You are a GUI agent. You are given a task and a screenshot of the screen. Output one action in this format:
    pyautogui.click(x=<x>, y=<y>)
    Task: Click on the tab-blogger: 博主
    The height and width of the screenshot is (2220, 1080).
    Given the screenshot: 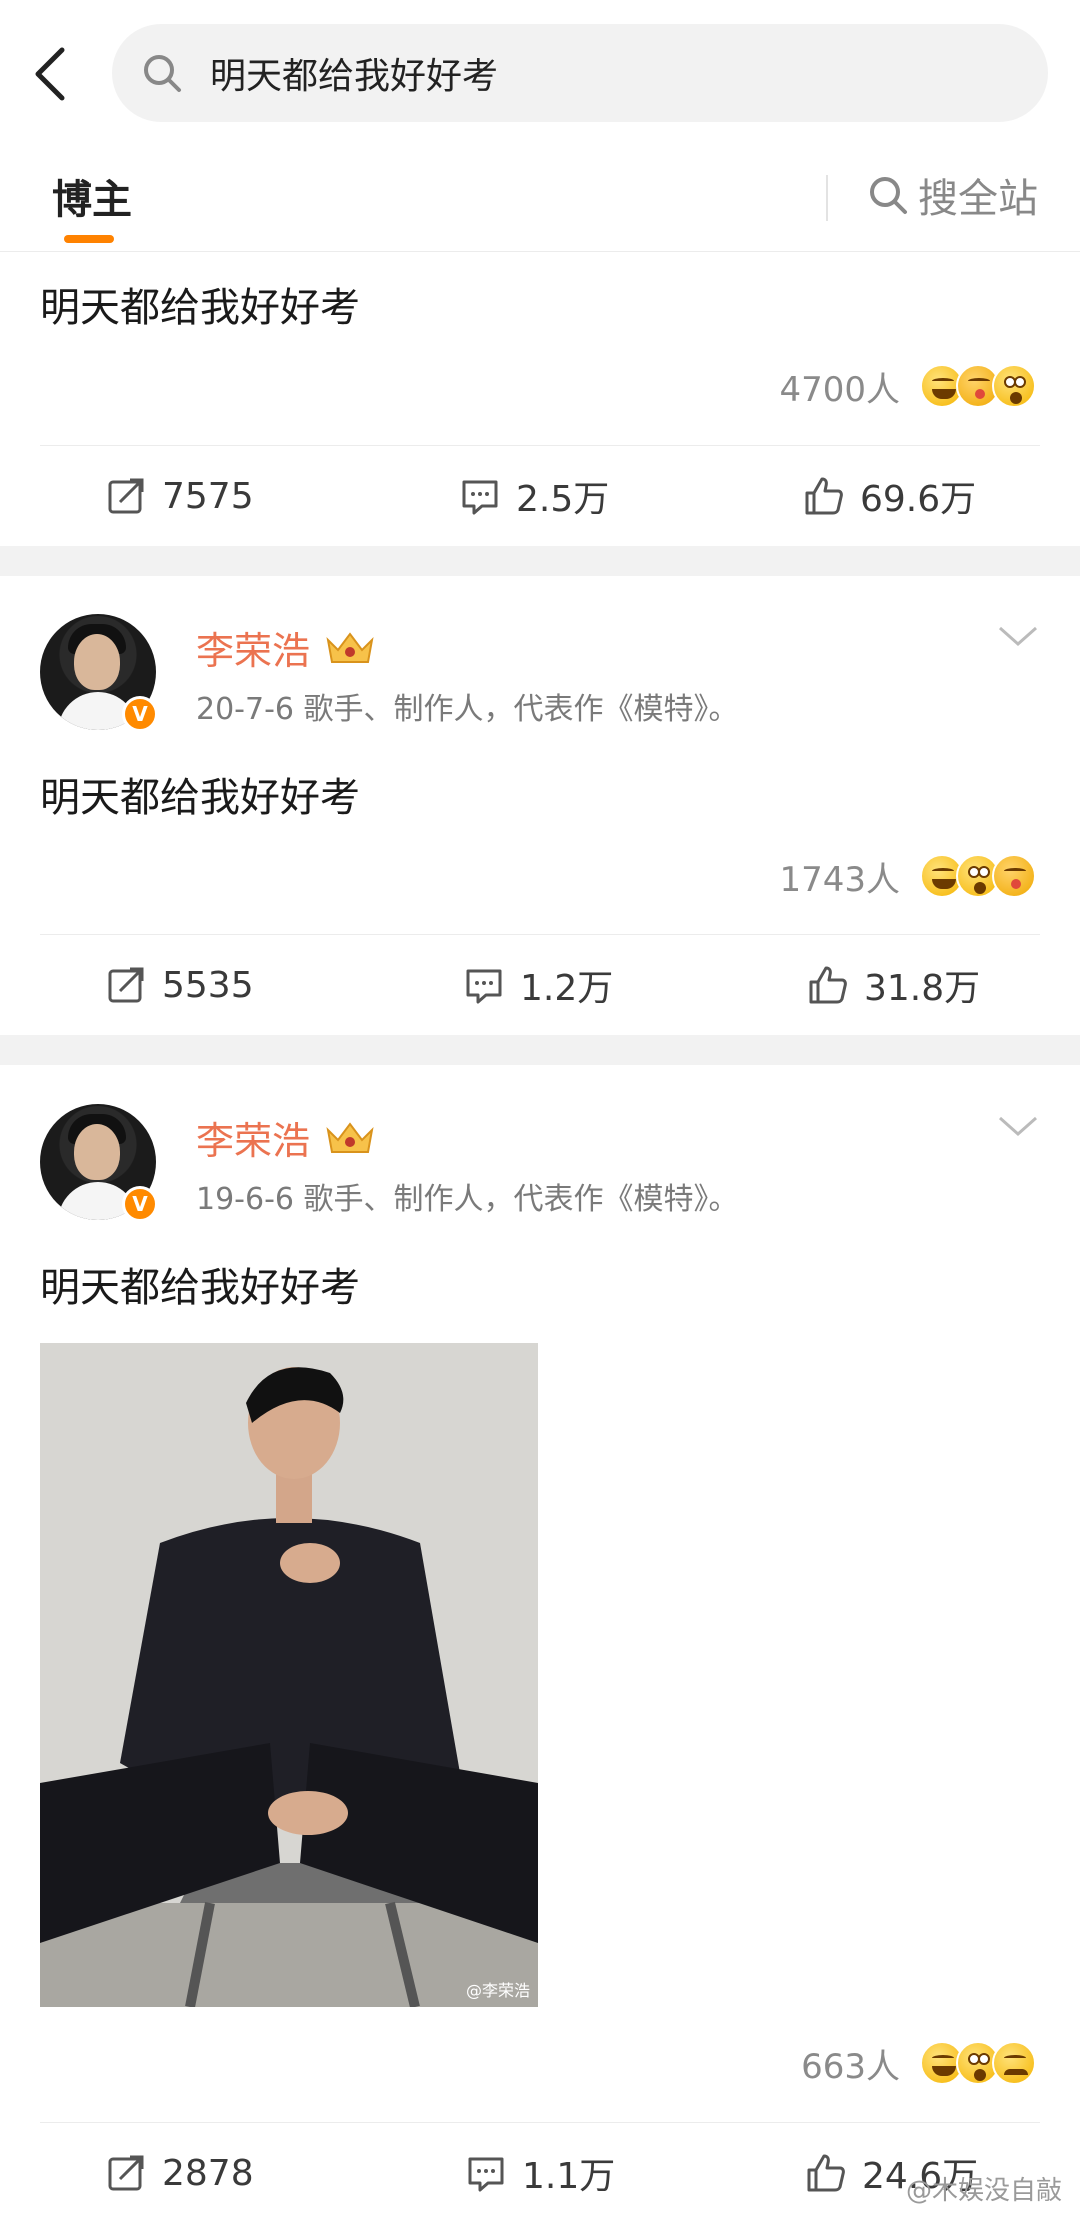 What is the action you would take?
    pyautogui.click(x=92, y=196)
    